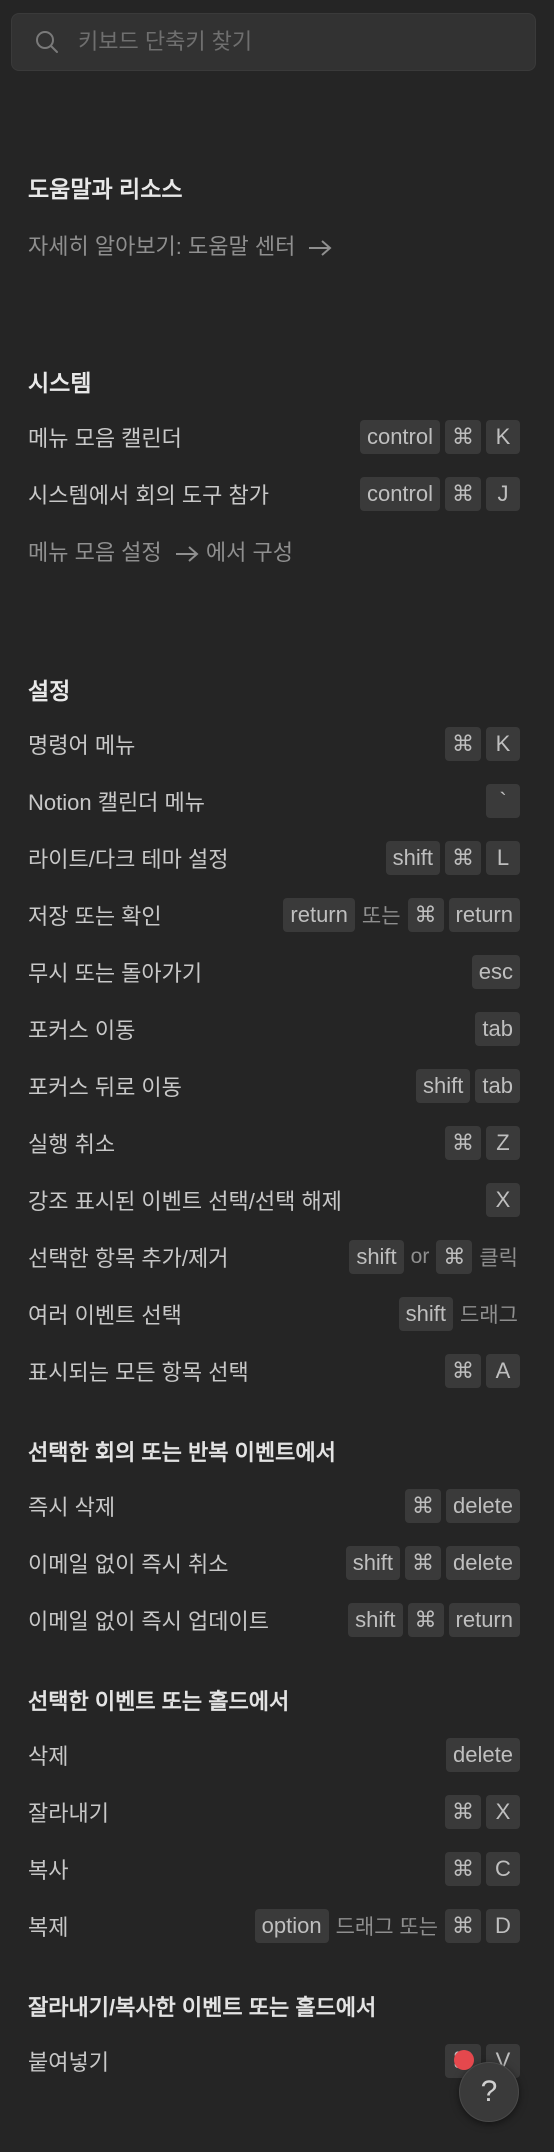 This screenshot has height=2152, width=554. I want to click on shortcut-row: 이메일 없이 즉시 업데이트 shift ⌘ return, so click(274, 1620).